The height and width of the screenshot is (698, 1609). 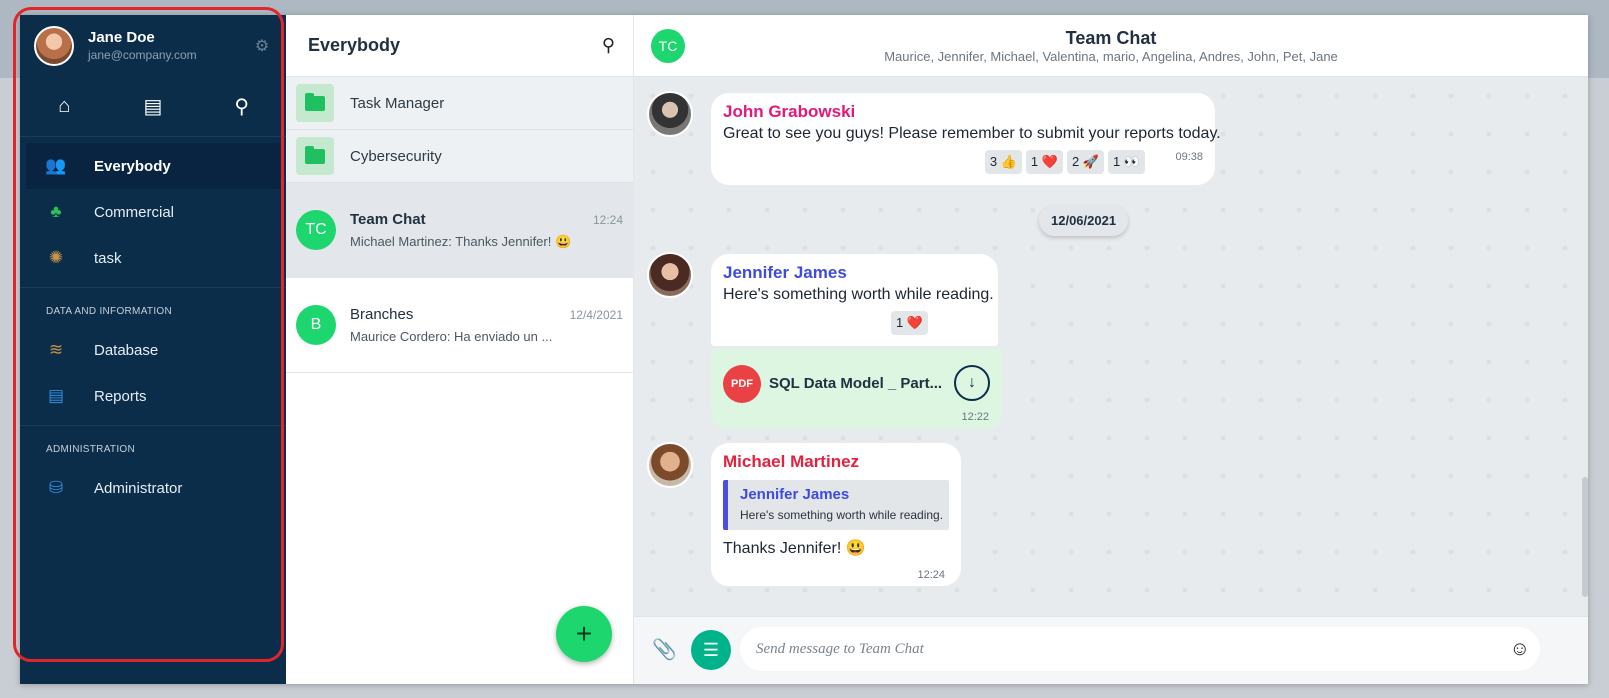 What do you see at coordinates (975, 417) in the screenshot?
I see `message-time: 12:22` at bounding box center [975, 417].